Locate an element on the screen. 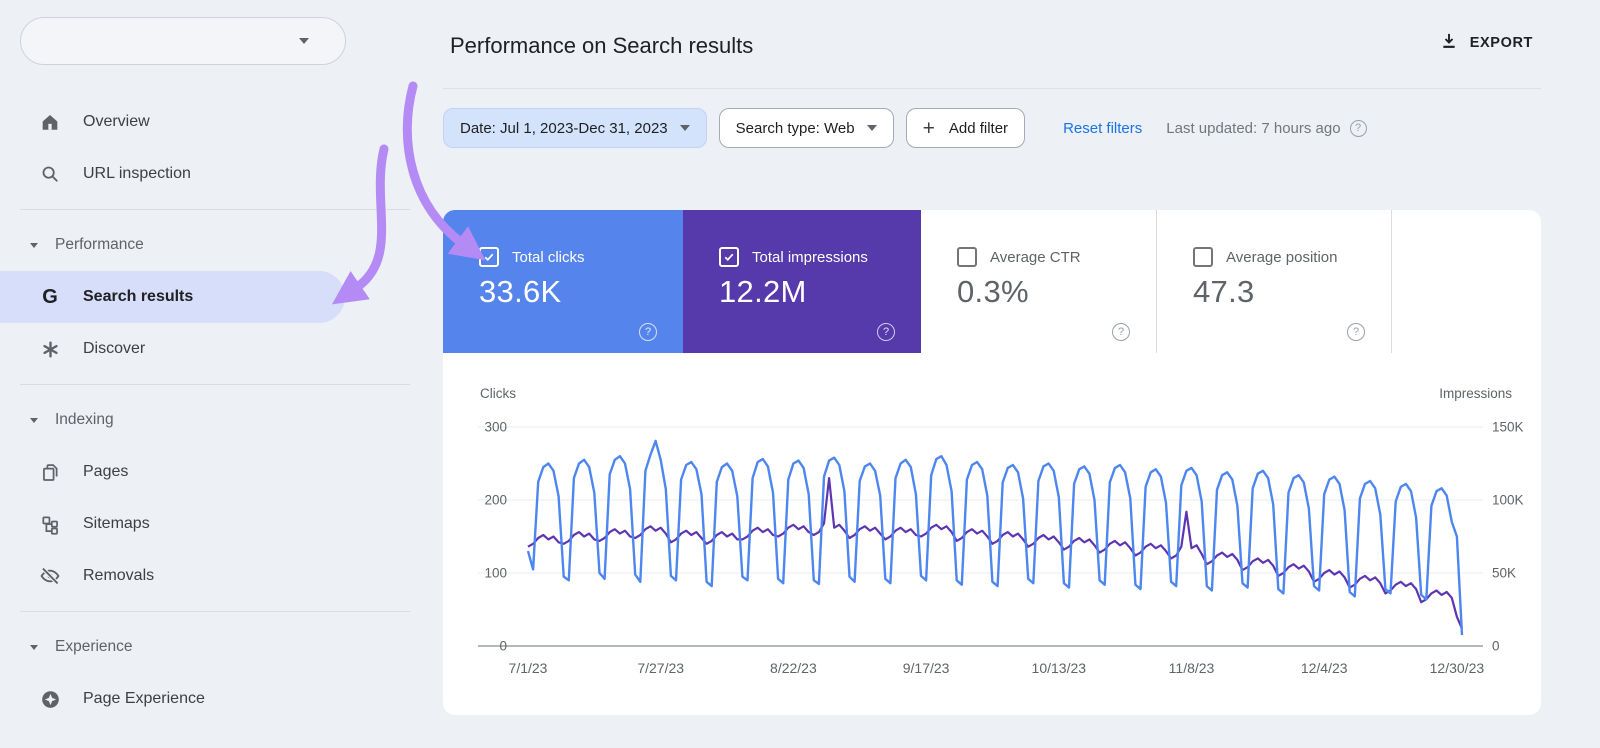  search-icon is located at coordinates (50, 174).